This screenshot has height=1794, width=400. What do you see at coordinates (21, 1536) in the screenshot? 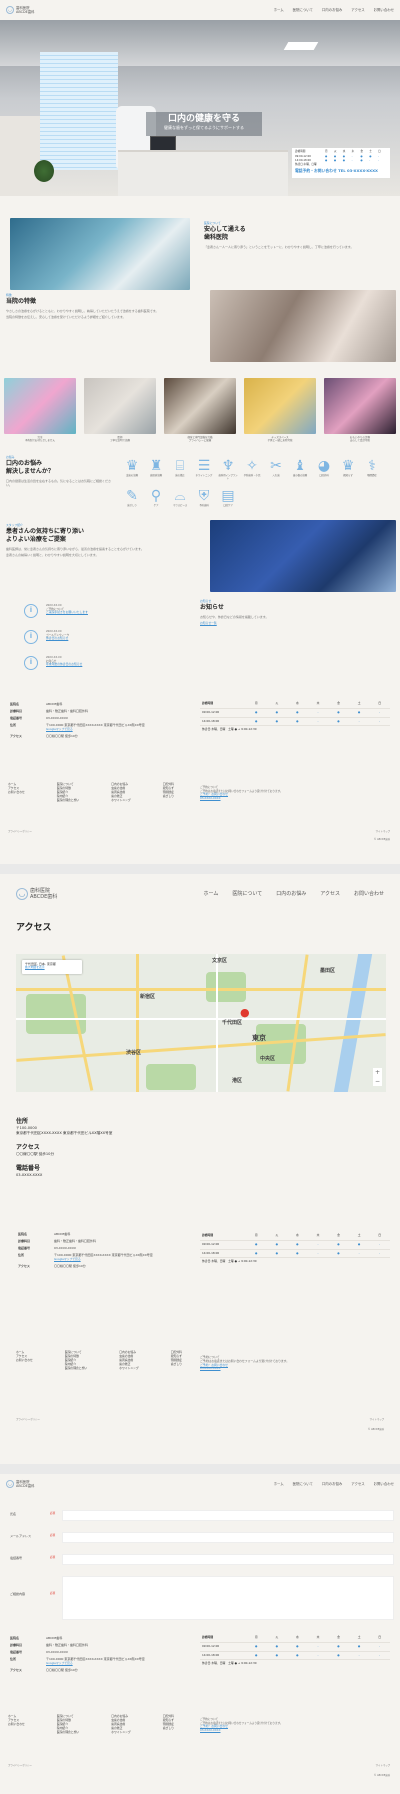
I see `email-label: メールアドレス` at bounding box center [21, 1536].